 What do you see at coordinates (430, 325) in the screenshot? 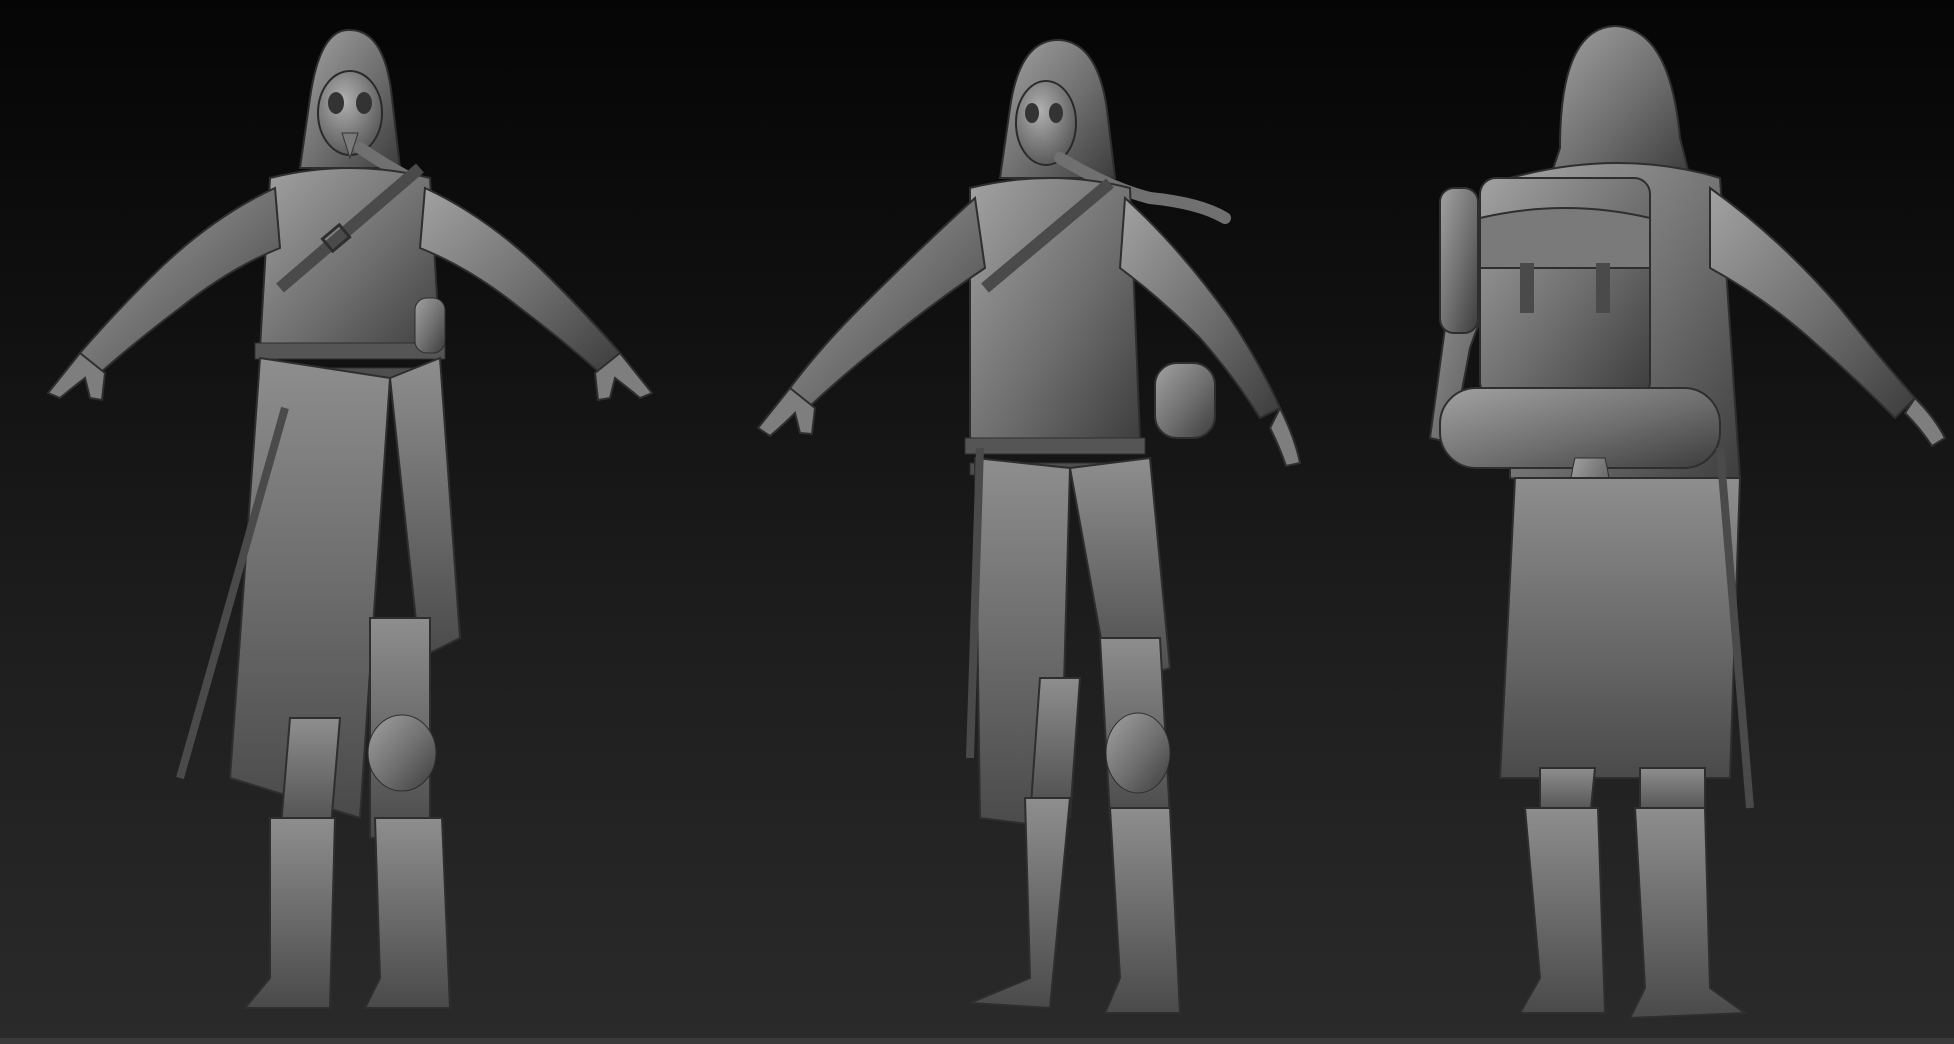
I see `pouch-side` at bounding box center [430, 325].